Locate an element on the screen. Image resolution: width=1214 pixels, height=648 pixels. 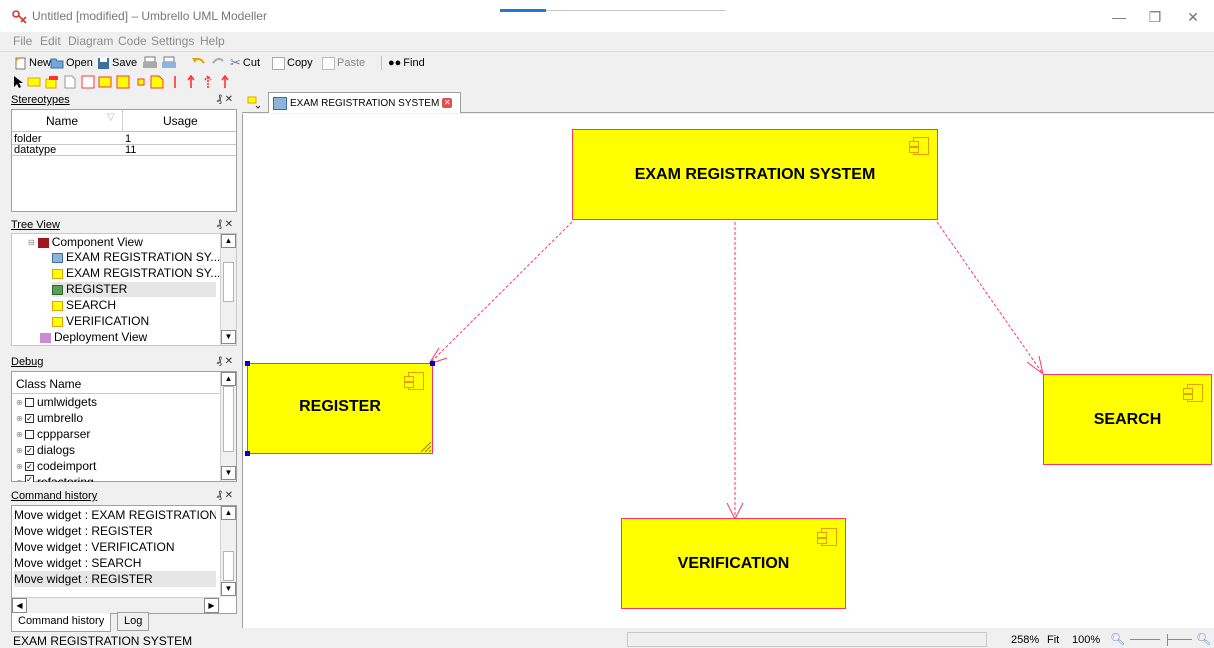
close-button: ✕ is located at coordinates (1193, 17).